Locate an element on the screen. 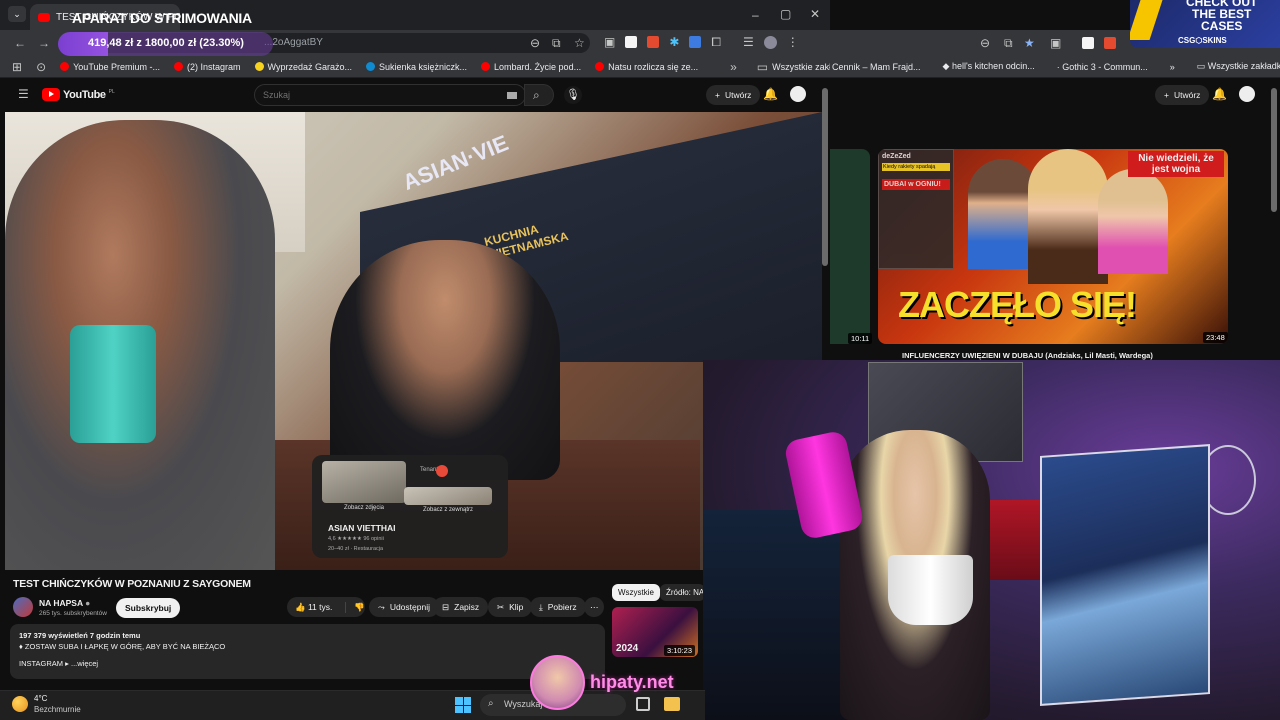 Image resolution: width=1280 pixels, height=720 pixels. share-button: ⤳ Udostępnij is located at coordinates (404, 607).